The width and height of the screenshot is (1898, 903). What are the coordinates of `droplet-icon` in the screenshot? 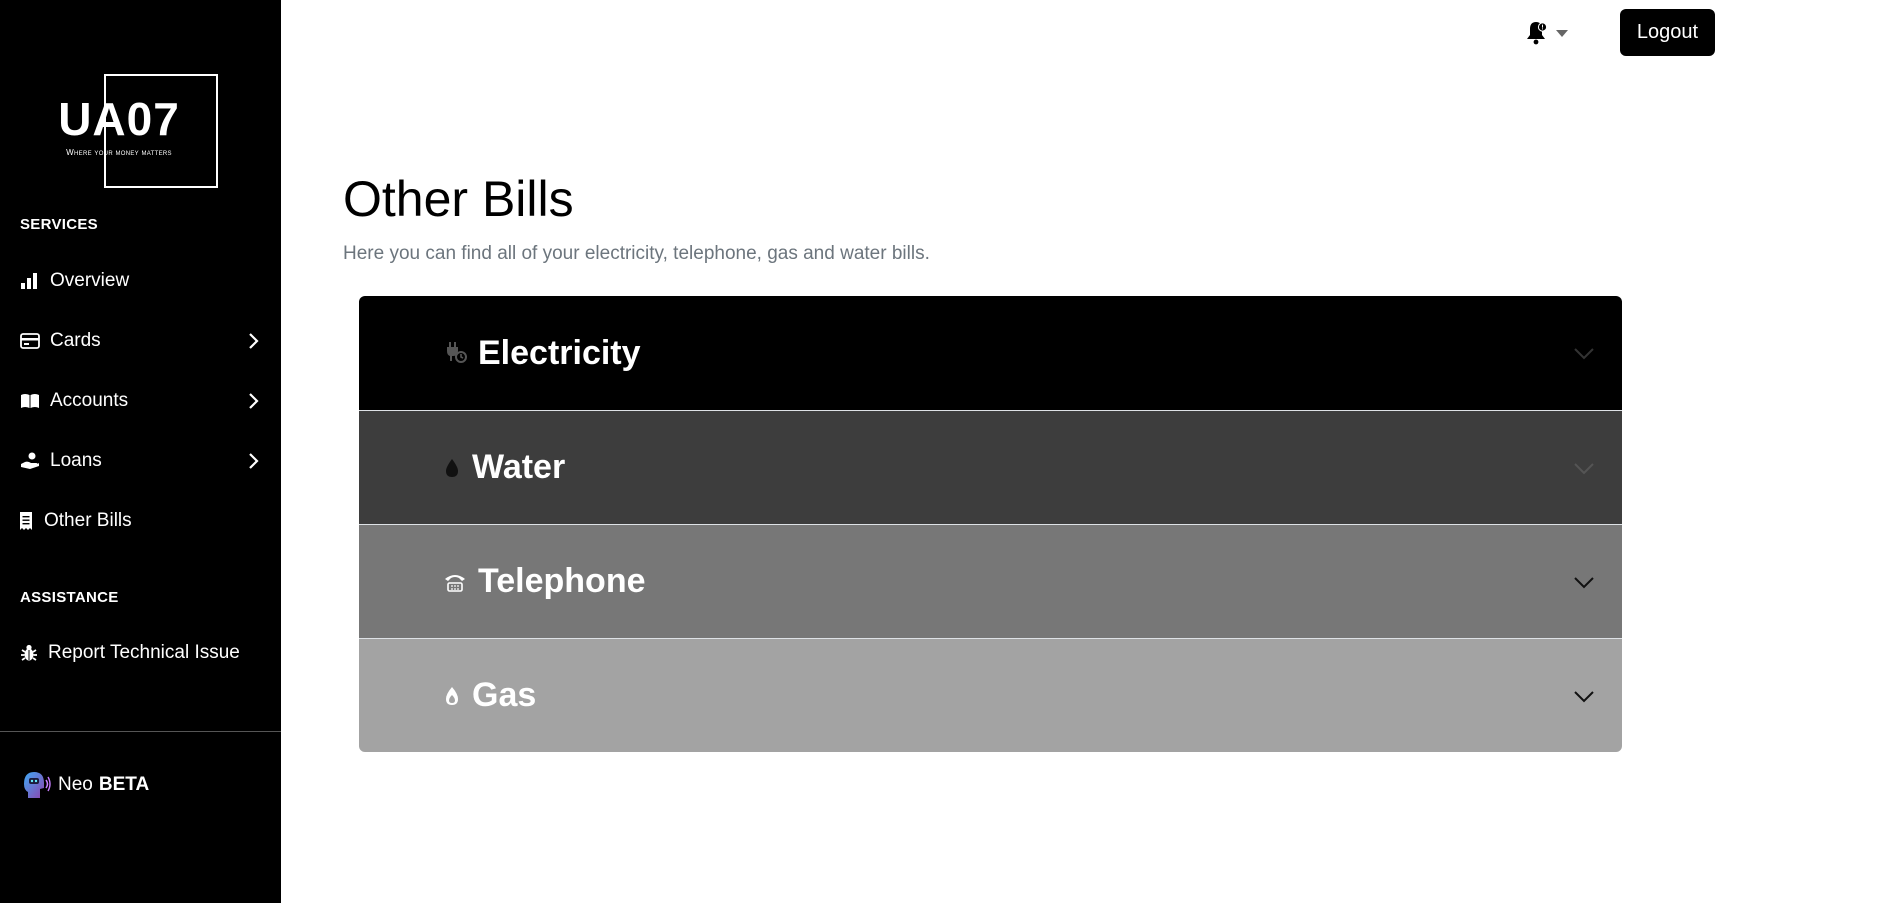 It's located at (453, 468).